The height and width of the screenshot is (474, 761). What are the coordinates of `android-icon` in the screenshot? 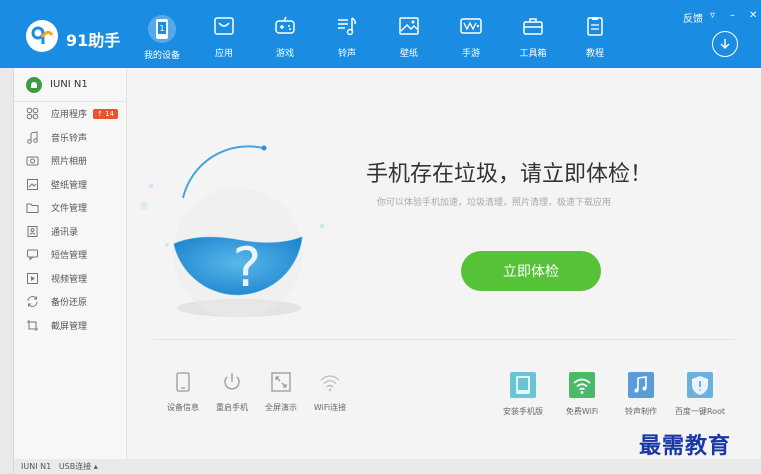 It's located at (34, 84).